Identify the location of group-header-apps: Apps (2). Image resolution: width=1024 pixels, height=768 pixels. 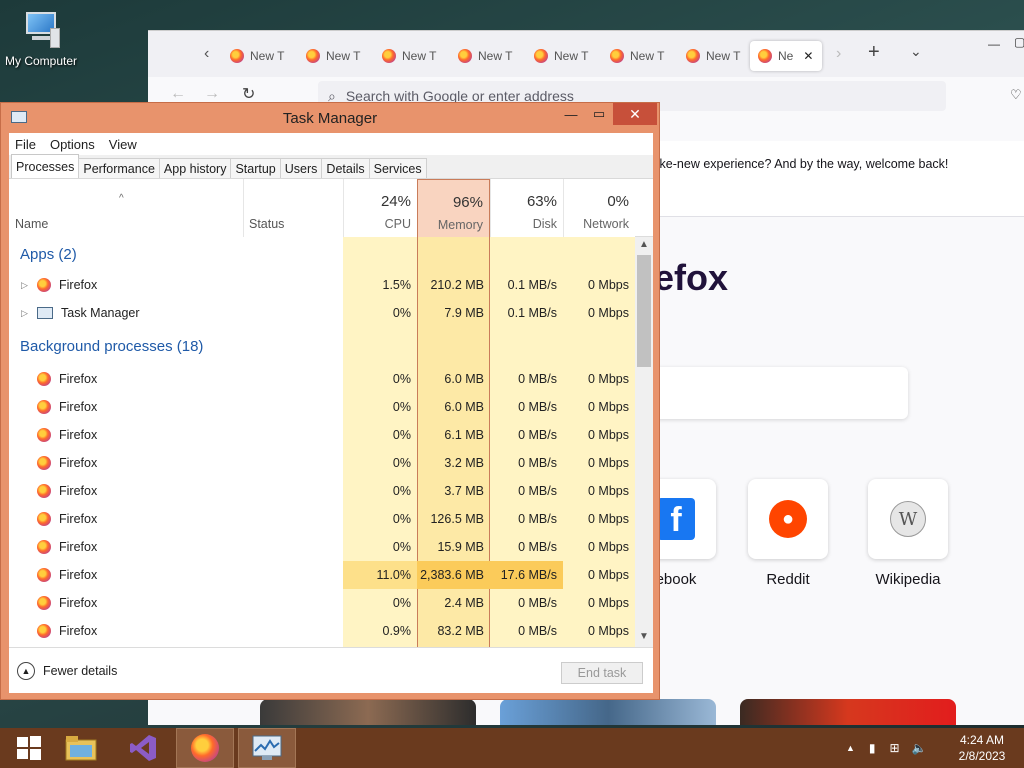
(48, 254).